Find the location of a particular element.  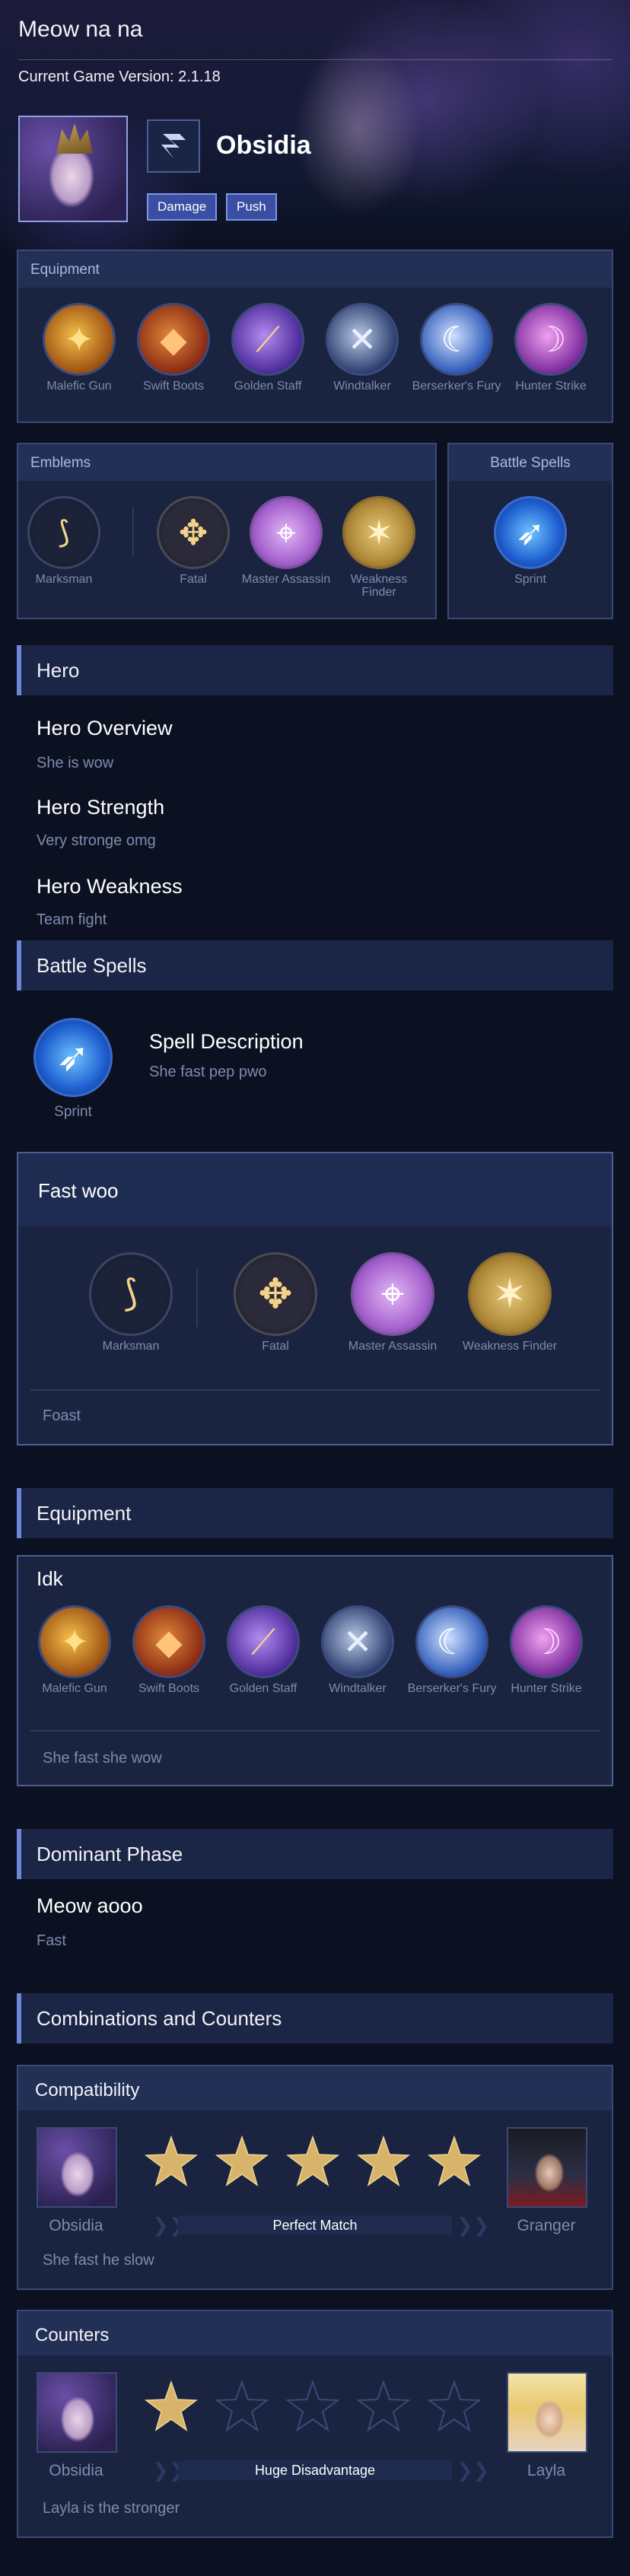

equipment-build-title: Idk is located at coordinates (50, 1579).